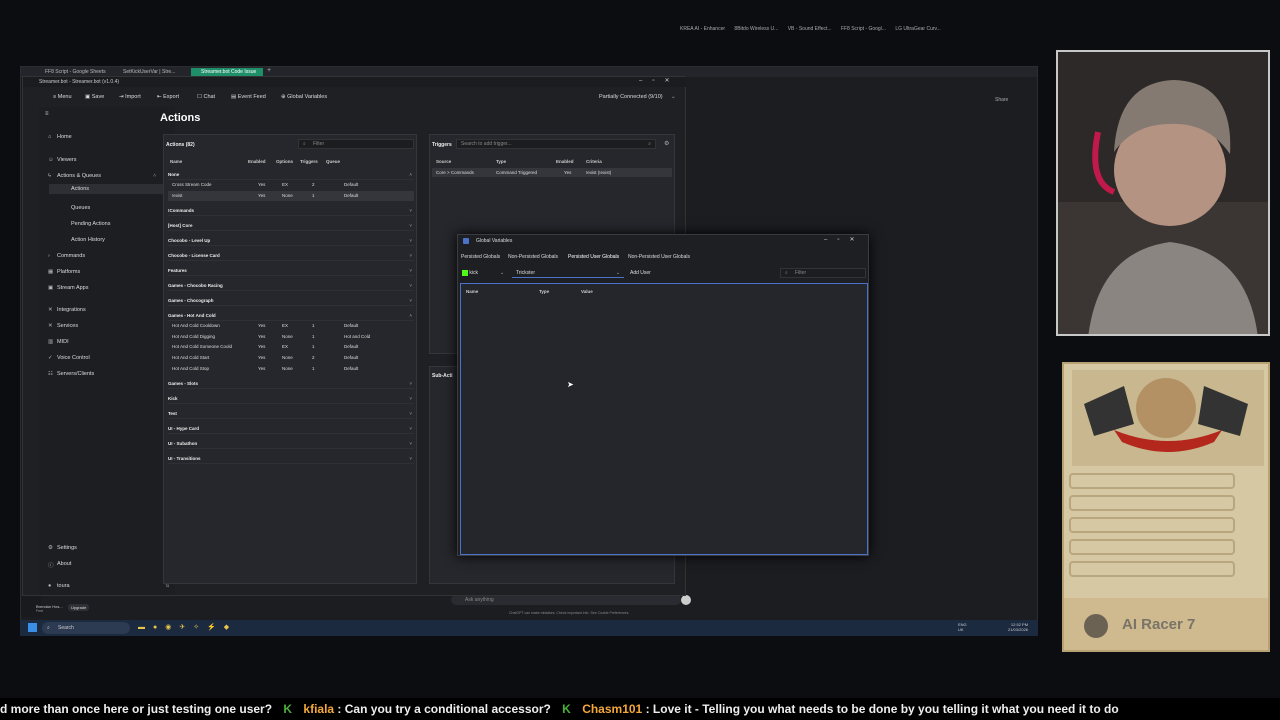 The width and height of the screenshot is (1280, 720). What do you see at coordinates (291, 459) in the screenshot?
I see `action-group: UI - Transitions ˅` at bounding box center [291, 459].